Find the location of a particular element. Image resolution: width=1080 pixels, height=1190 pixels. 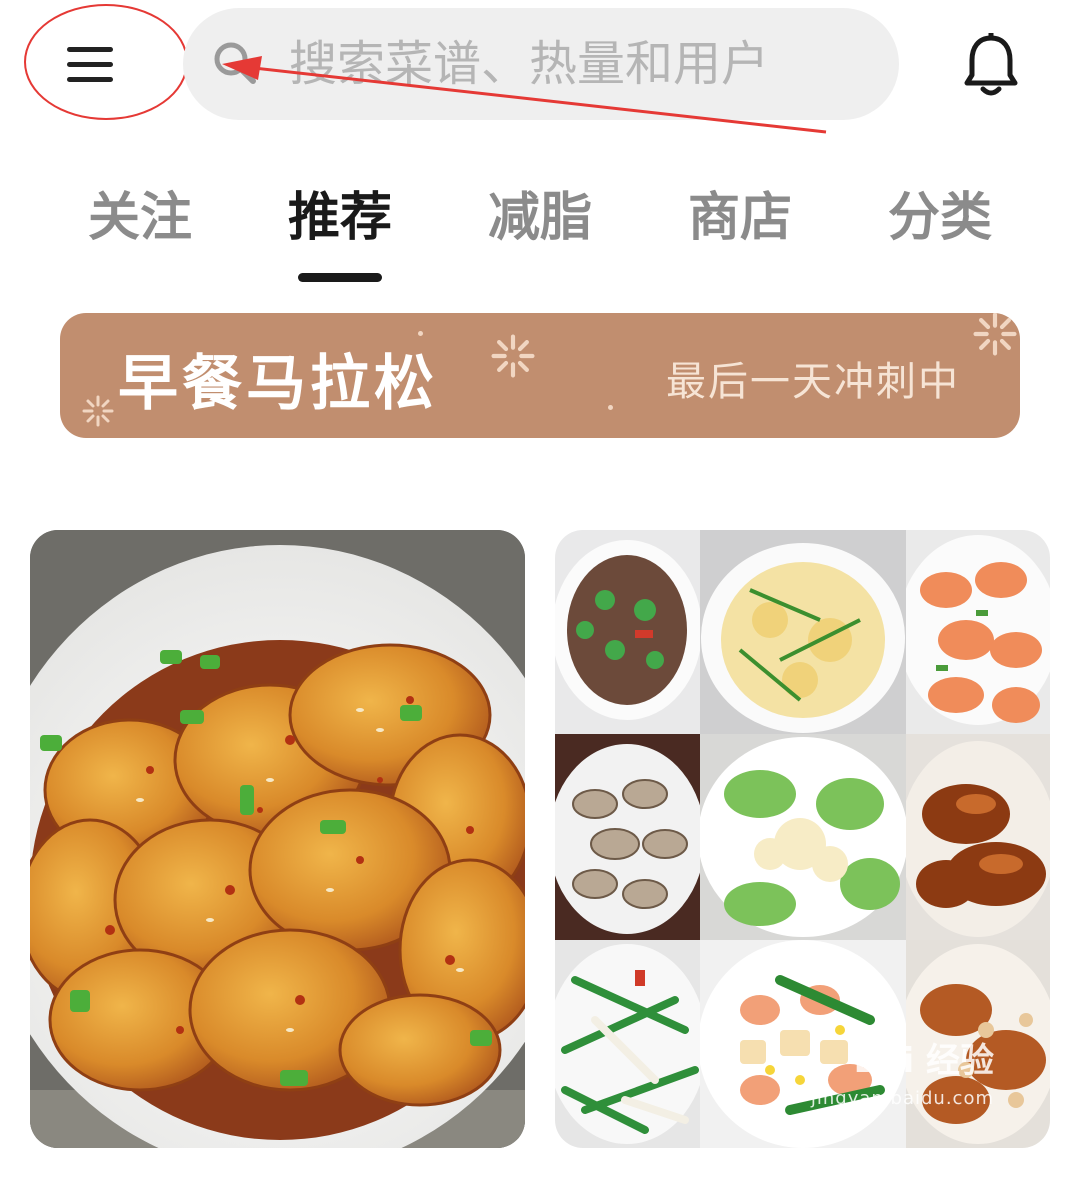

tab-store: 商店 is located at coordinates (740, 235).